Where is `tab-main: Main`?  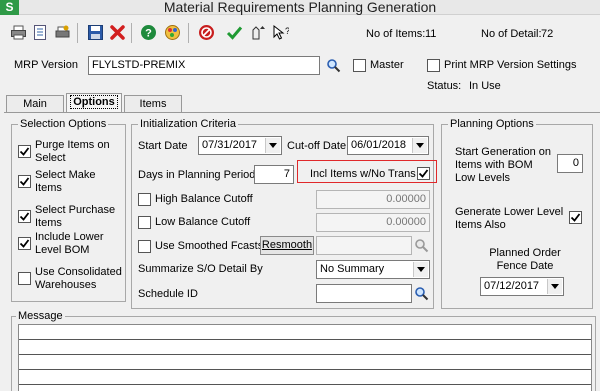
tab-main: Main is located at coordinates (35, 104).